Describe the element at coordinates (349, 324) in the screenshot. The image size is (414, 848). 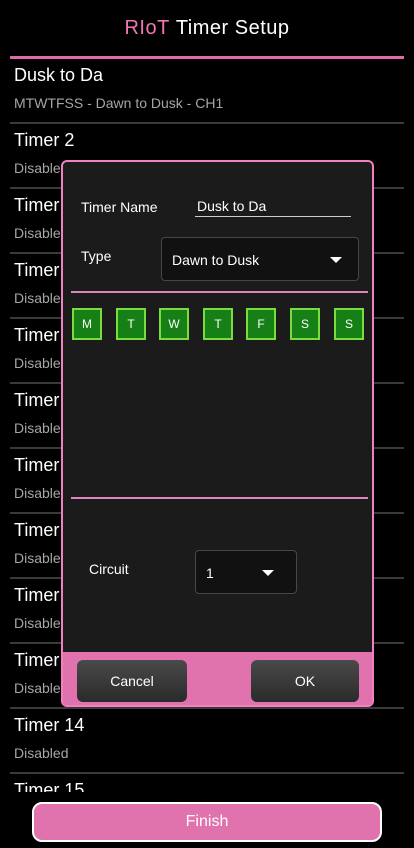
I see `day-toggle-sun: S` at that location.